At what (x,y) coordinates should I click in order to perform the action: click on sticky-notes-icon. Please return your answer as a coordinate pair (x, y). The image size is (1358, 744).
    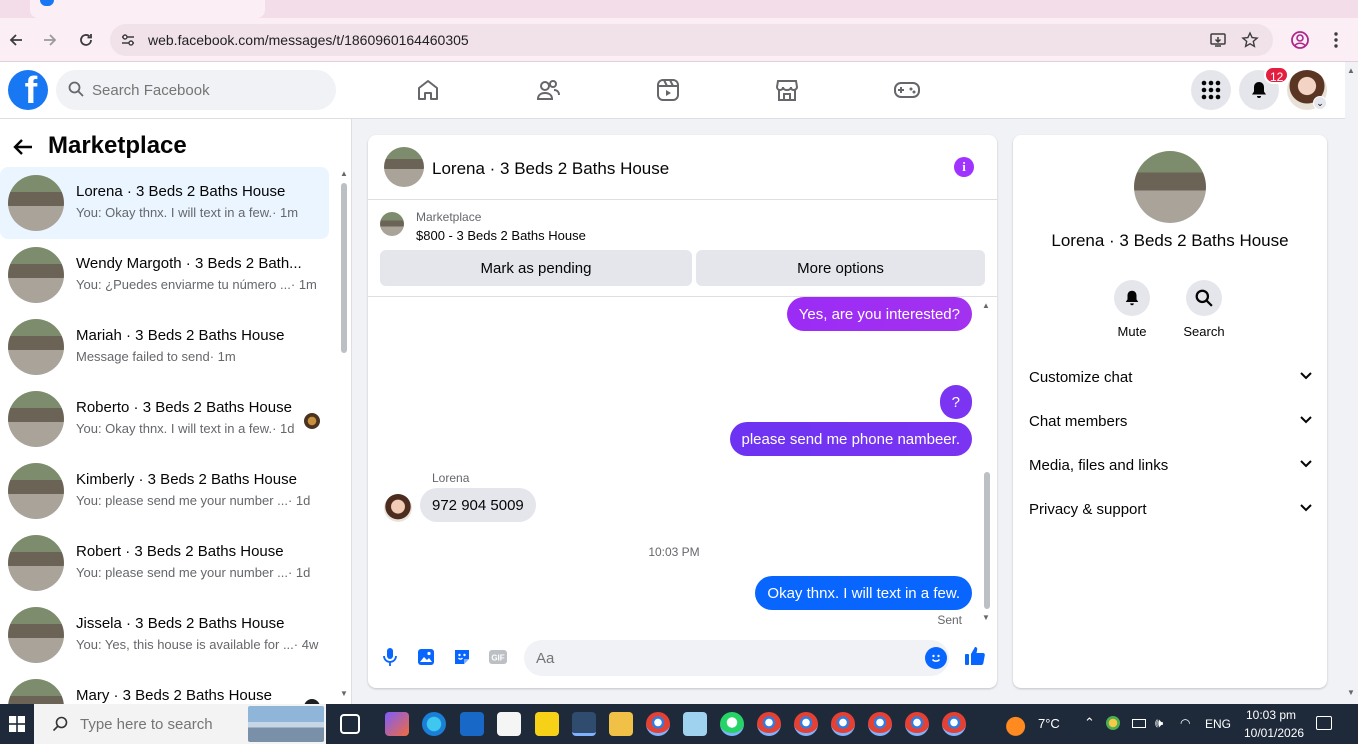
    Looking at the image, I should click on (547, 724).